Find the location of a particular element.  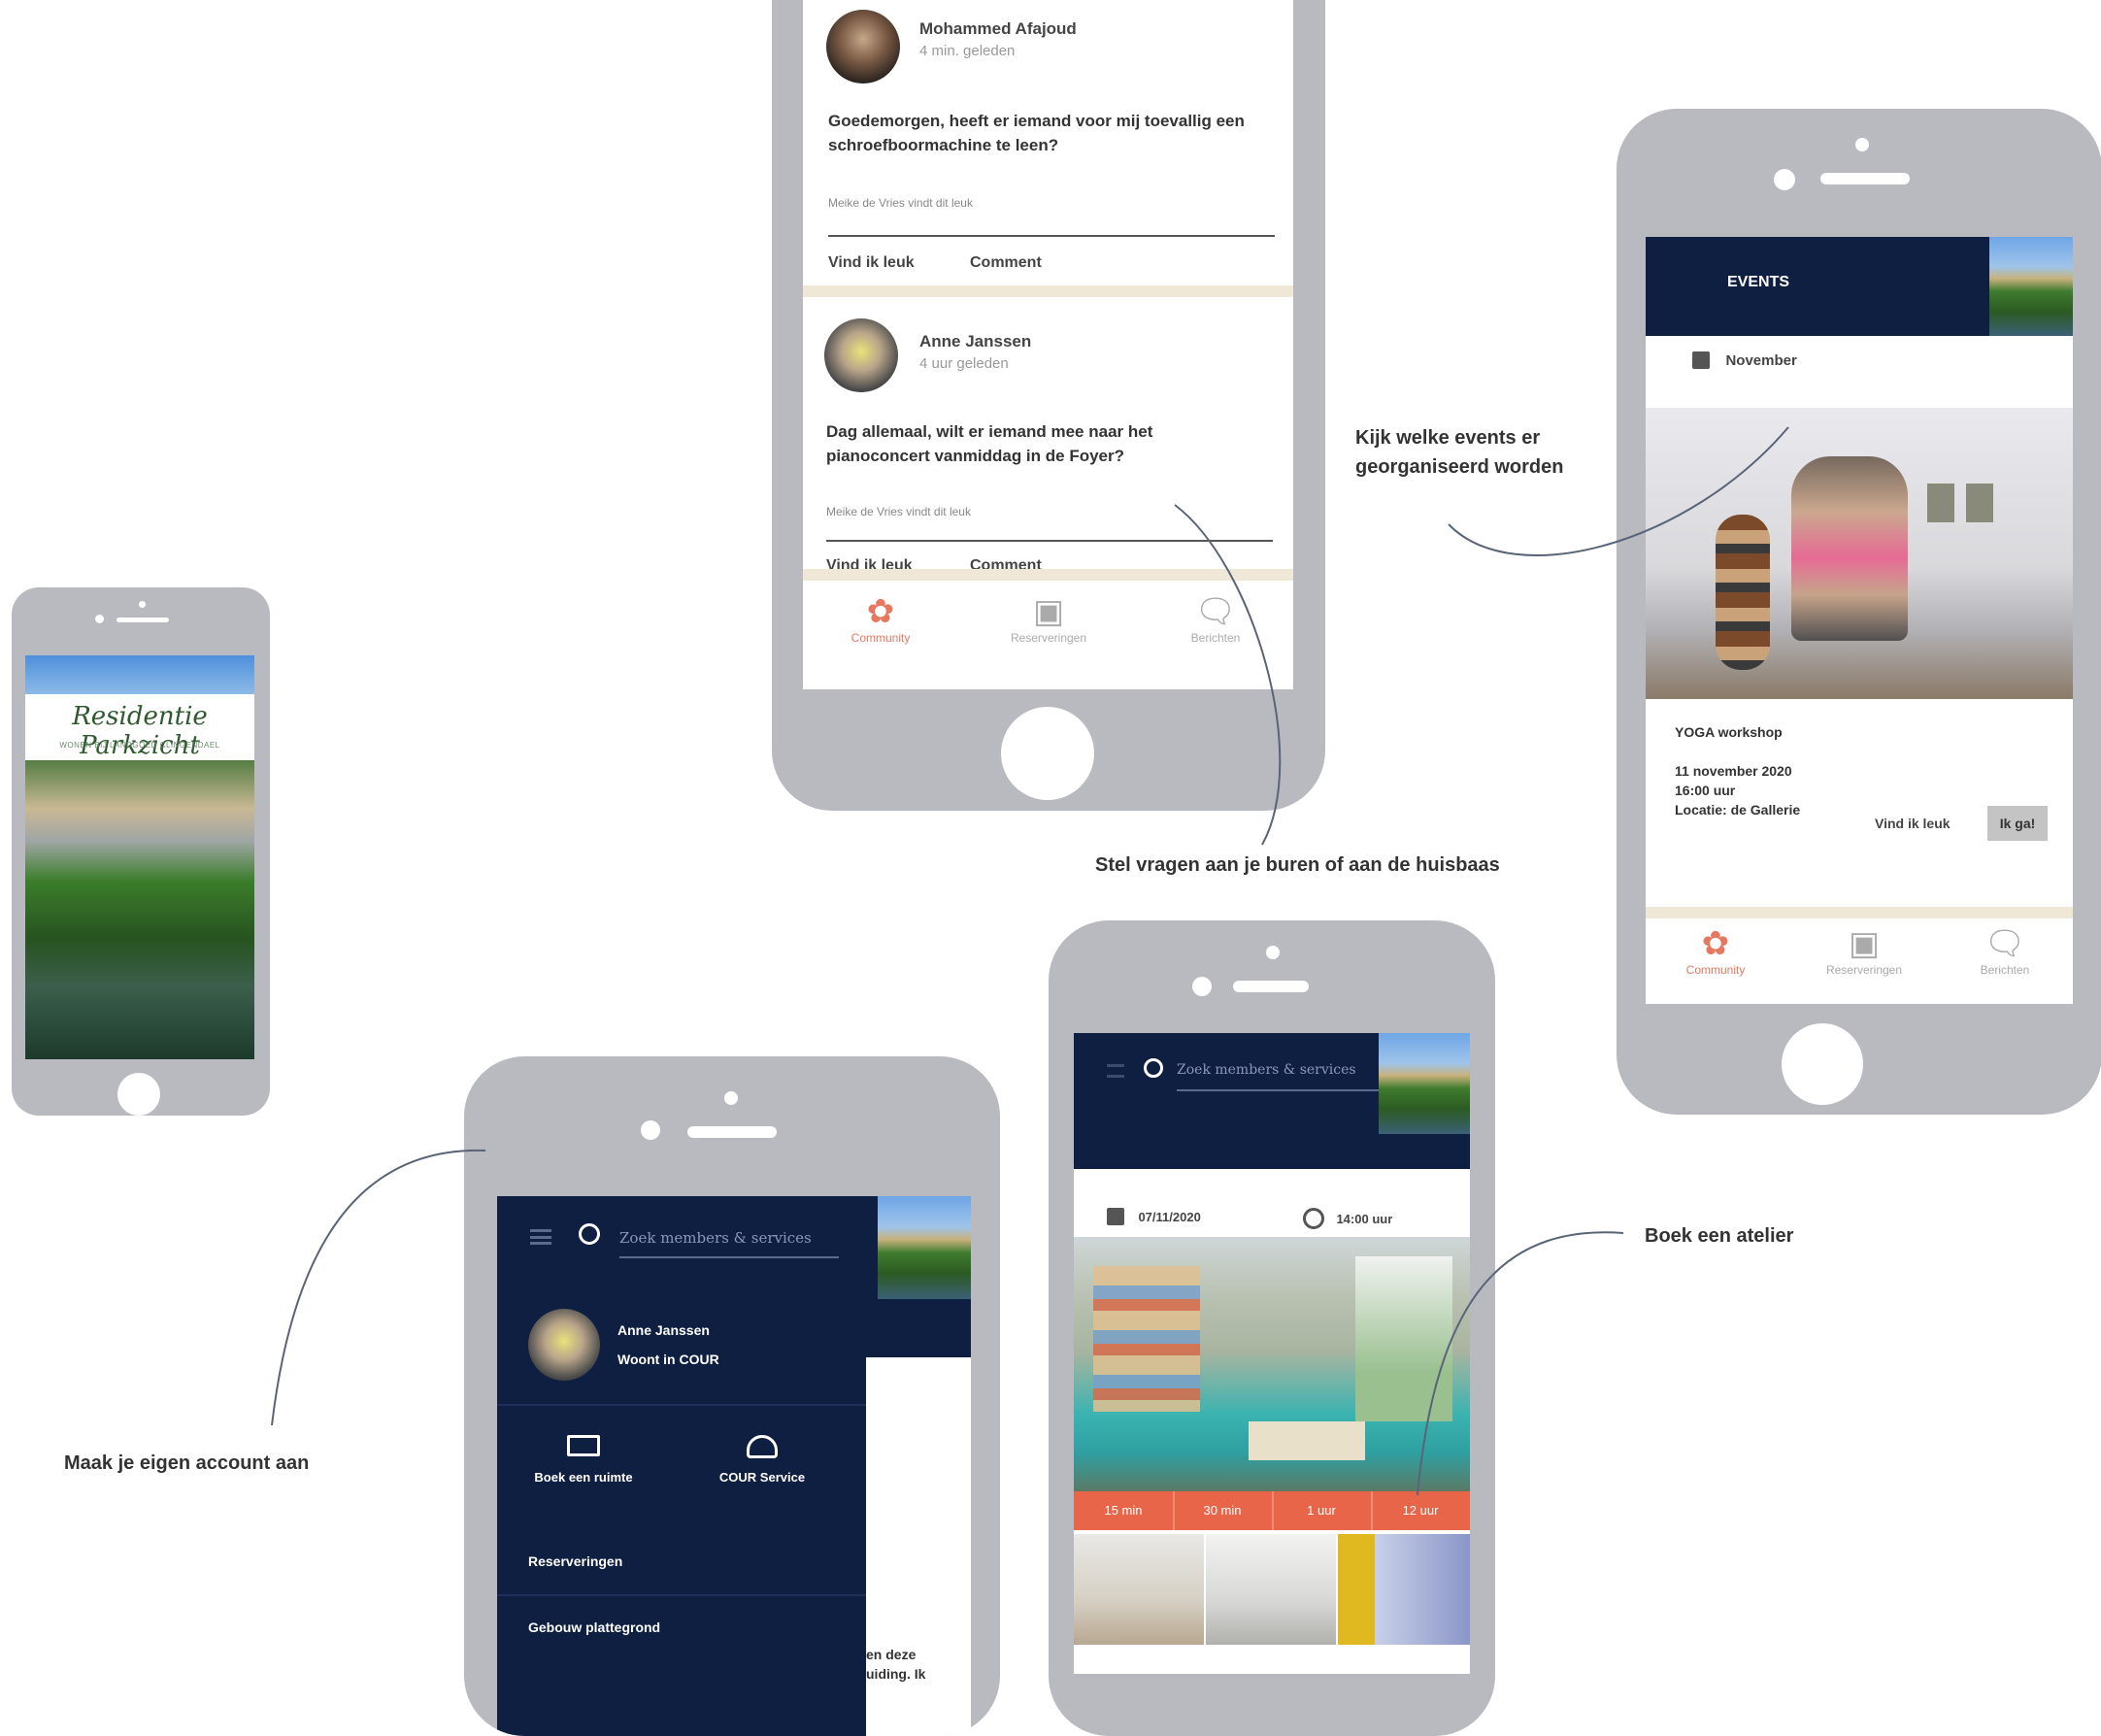

account-callout-line is located at coordinates (378, 1287).